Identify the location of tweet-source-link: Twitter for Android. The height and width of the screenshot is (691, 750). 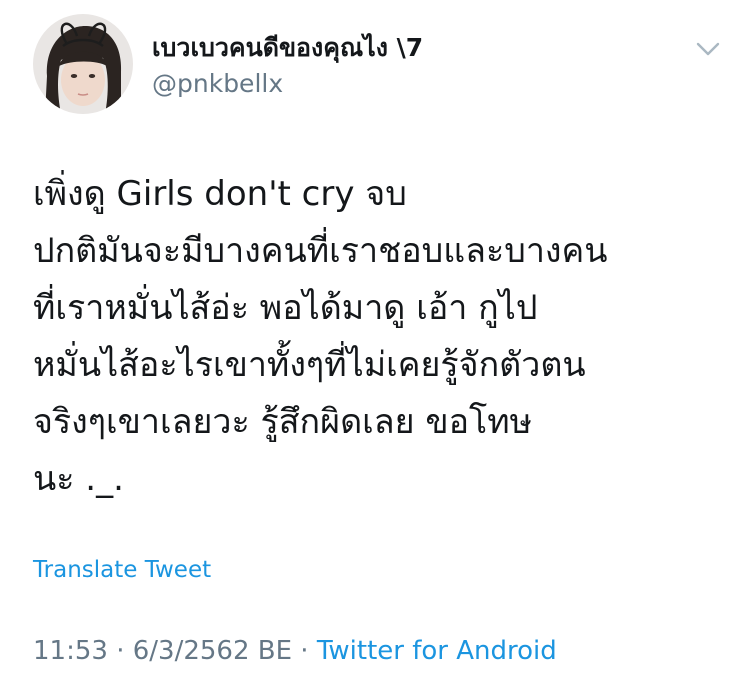
(437, 651).